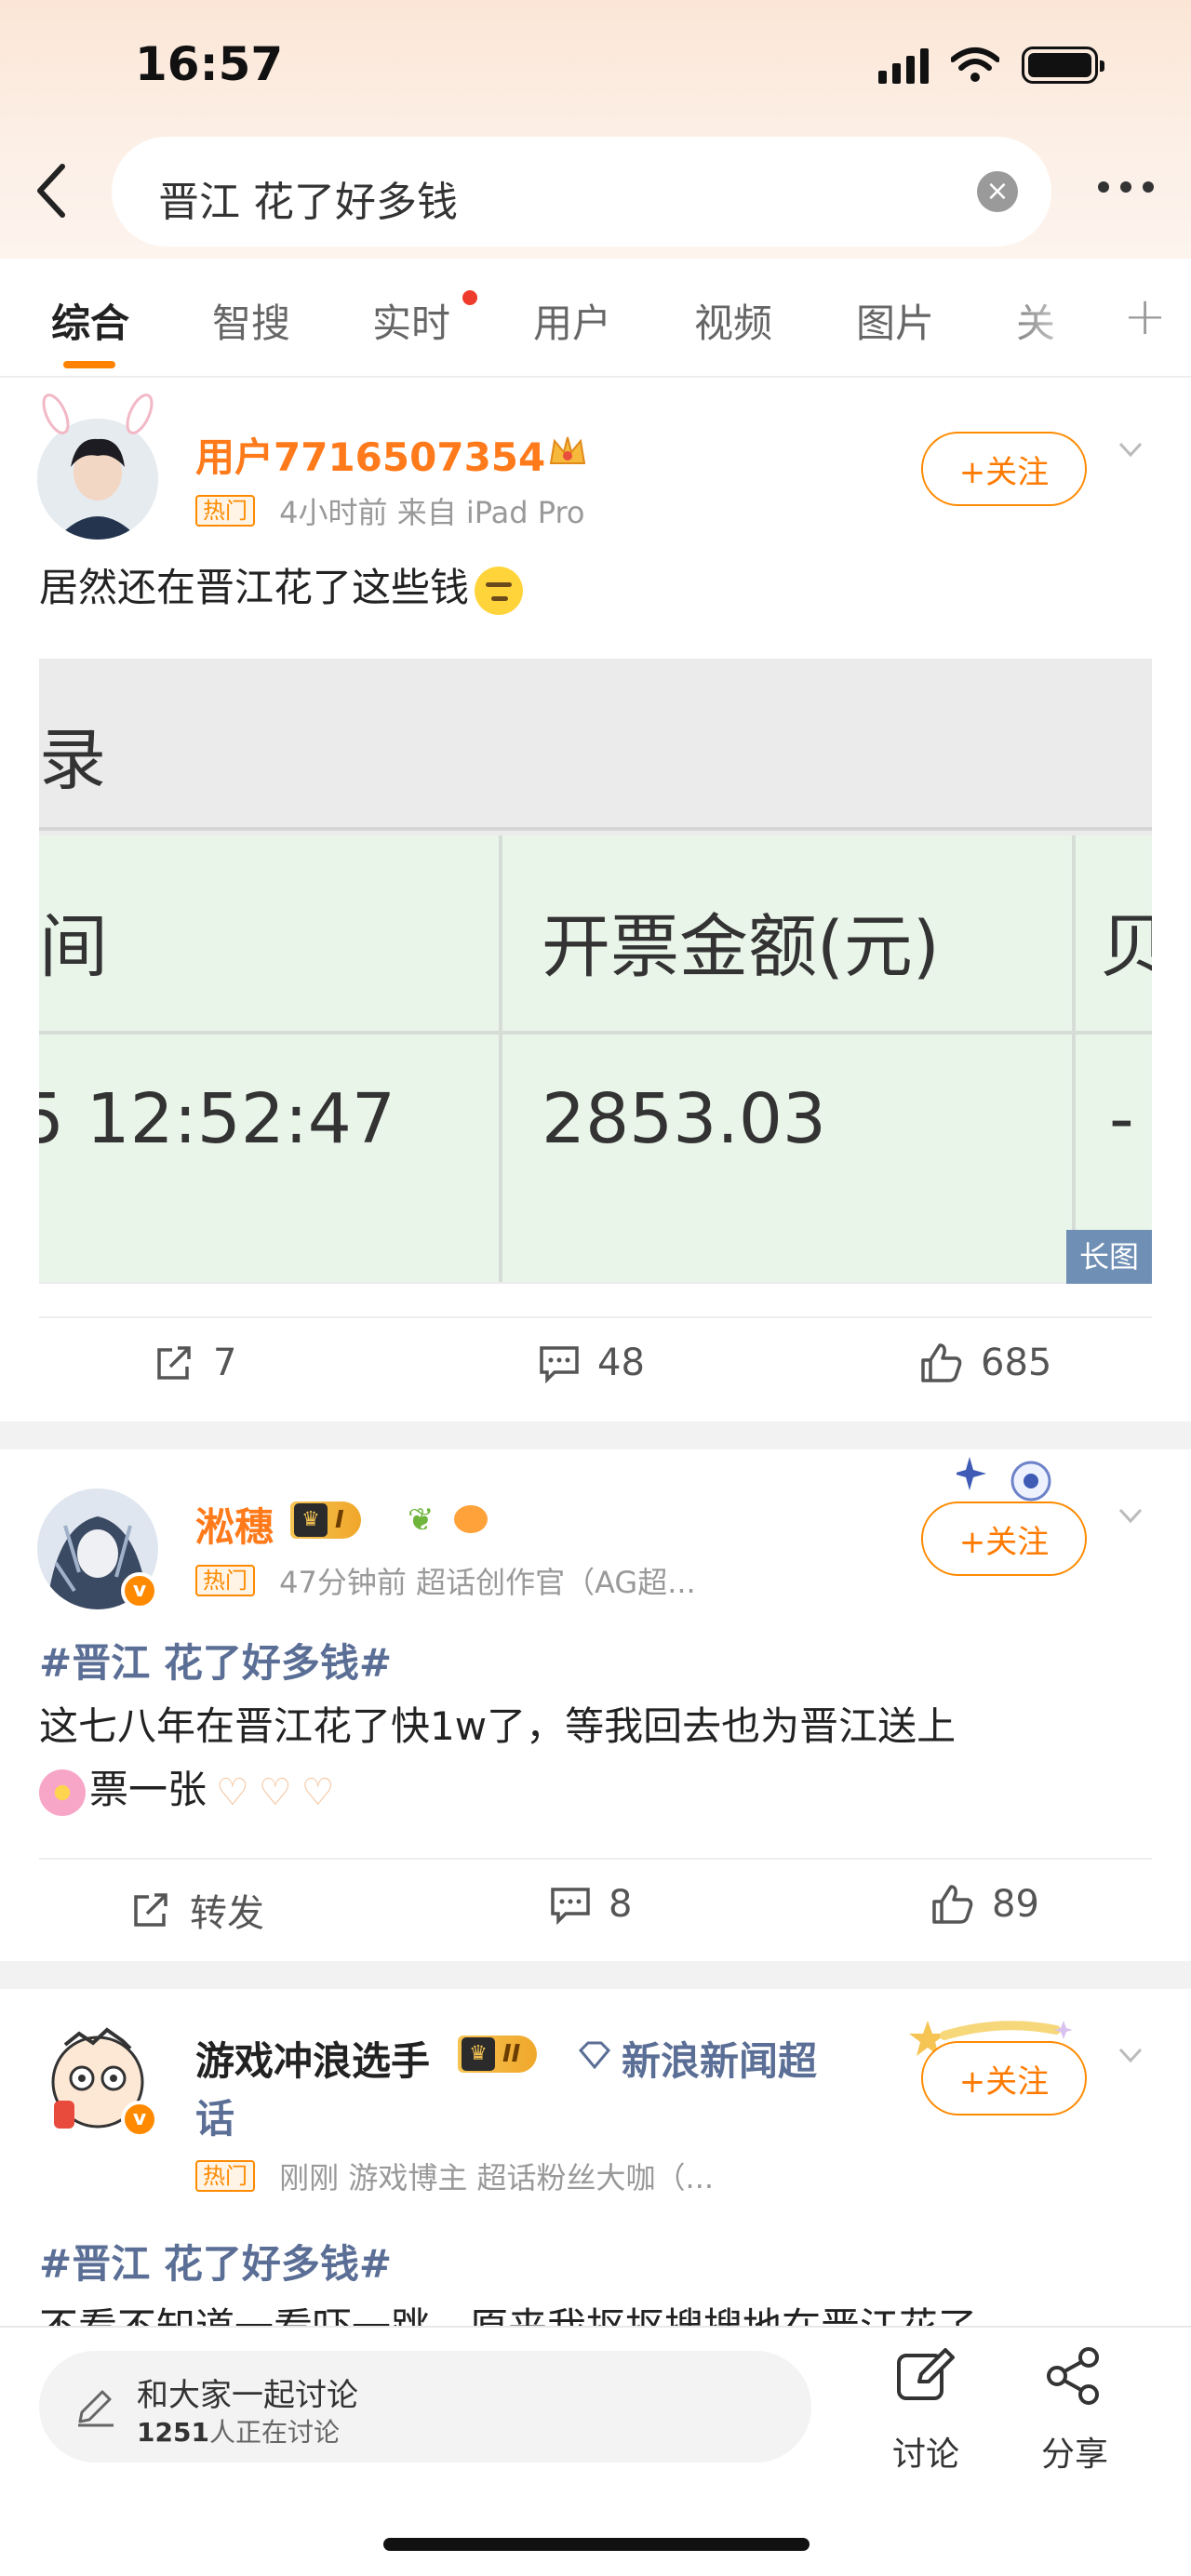 The height and width of the screenshot is (2576, 1191). Describe the element at coordinates (594, 2055) in the screenshot. I see `diamond-icon` at that location.